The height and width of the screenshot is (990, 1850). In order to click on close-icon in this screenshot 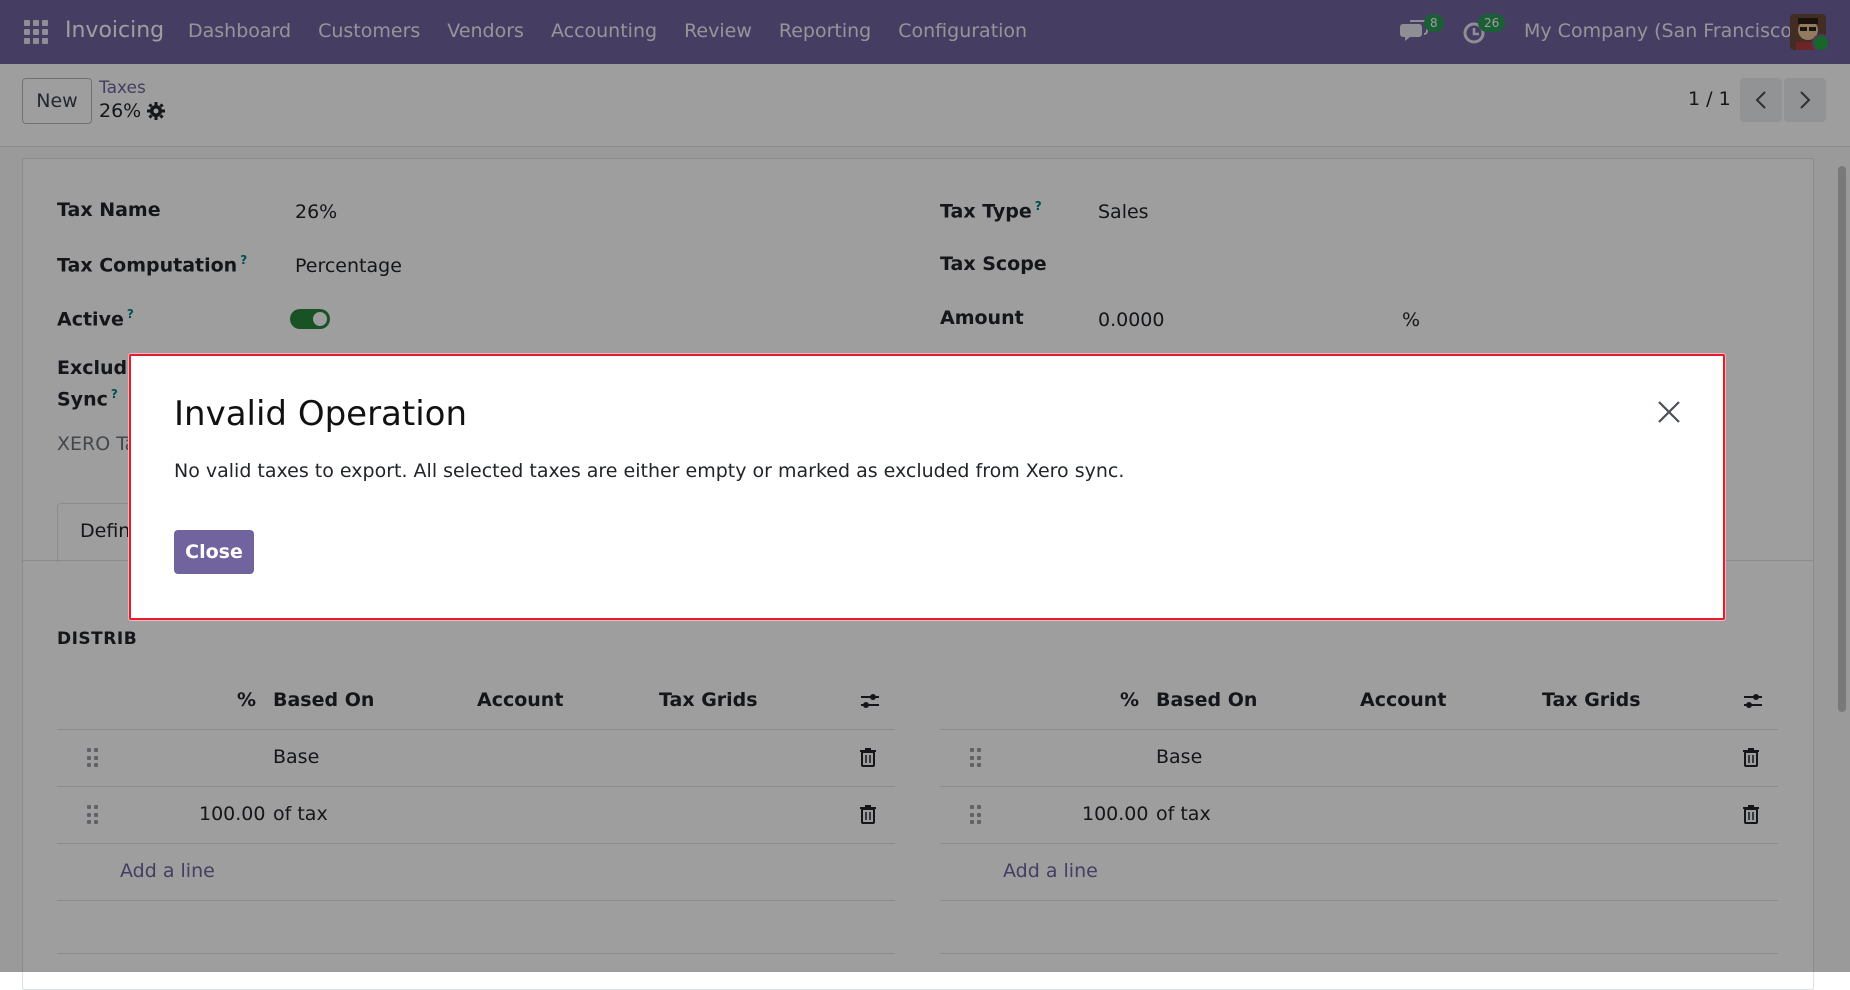, I will do `click(1669, 412)`.